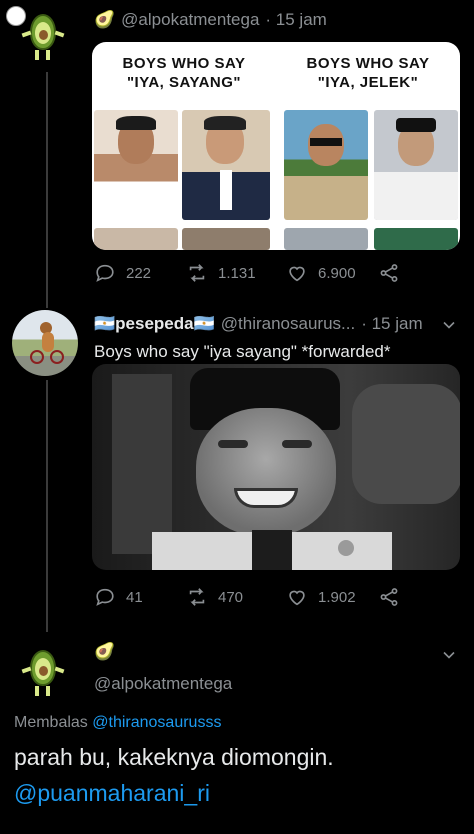 Image resolution: width=474 pixels, height=834 pixels. I want to click on tweet-3-text: parah bu, kakeknya diomongin., so click(174, 757).